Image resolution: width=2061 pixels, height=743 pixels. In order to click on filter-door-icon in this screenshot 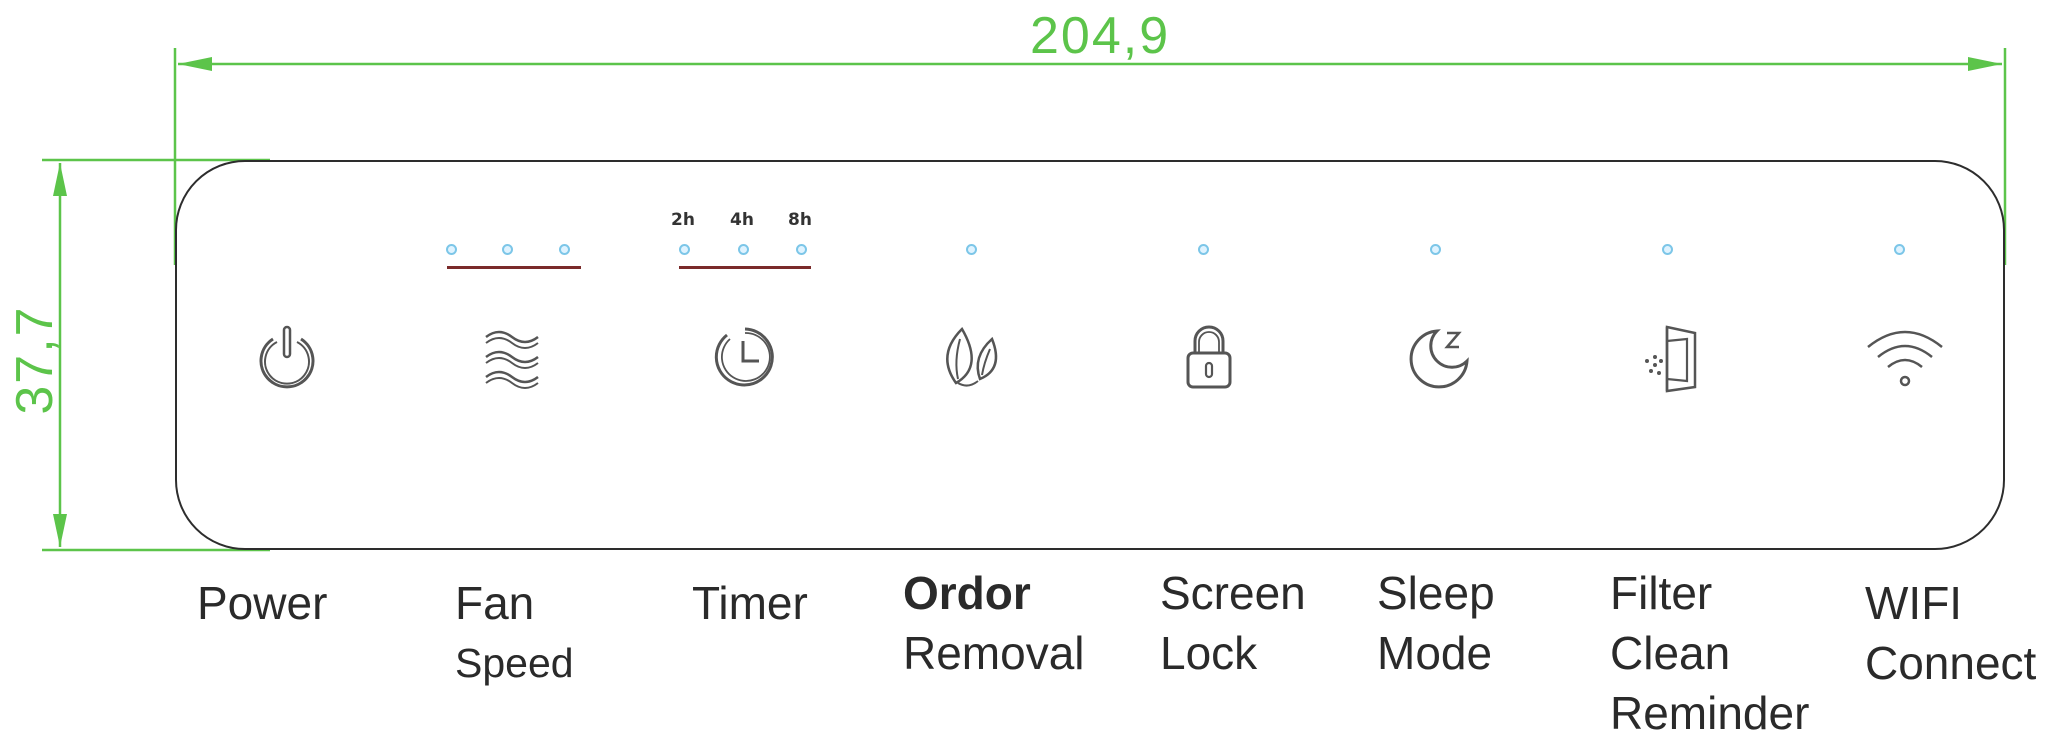, I will do `click(1671, 359)`.